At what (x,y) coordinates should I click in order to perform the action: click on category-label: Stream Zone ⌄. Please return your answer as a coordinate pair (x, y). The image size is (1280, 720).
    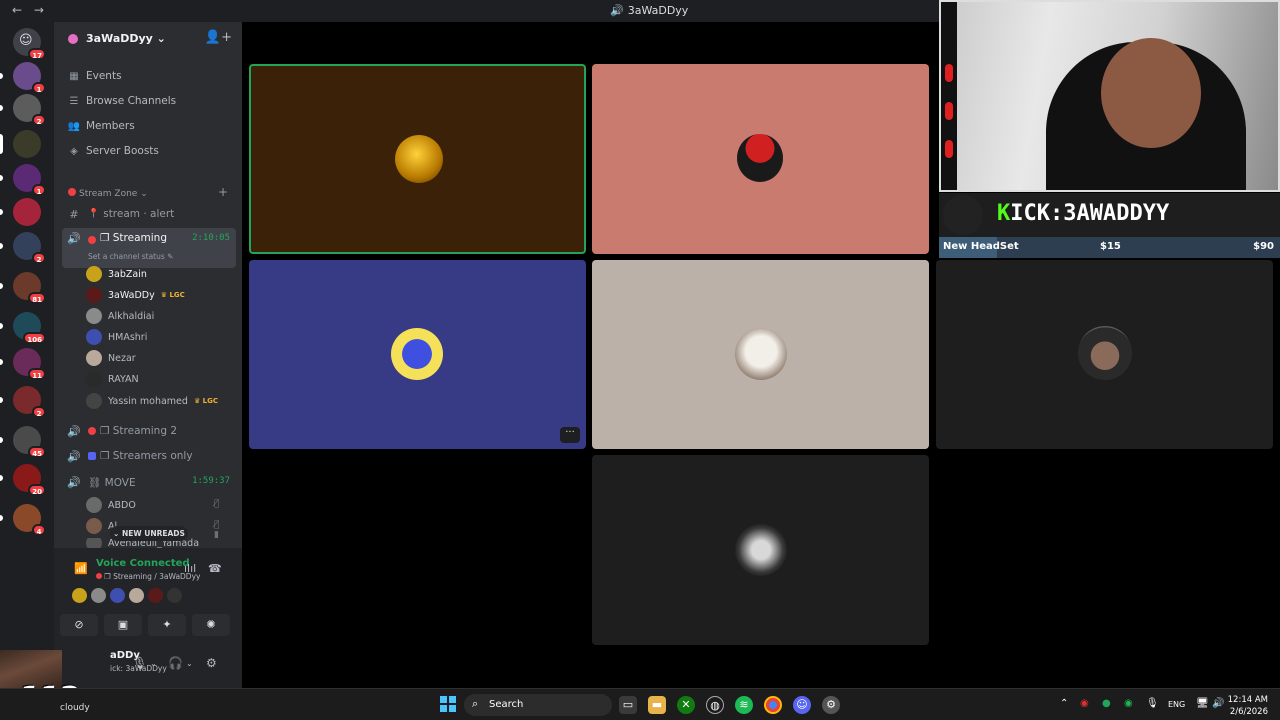
    Looking at the image, I should click on (113, 194).